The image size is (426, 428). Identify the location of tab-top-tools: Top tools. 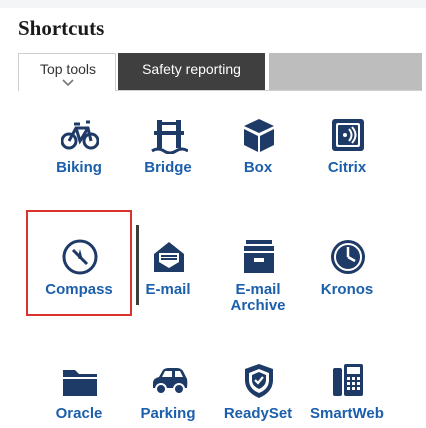
(67, 72).